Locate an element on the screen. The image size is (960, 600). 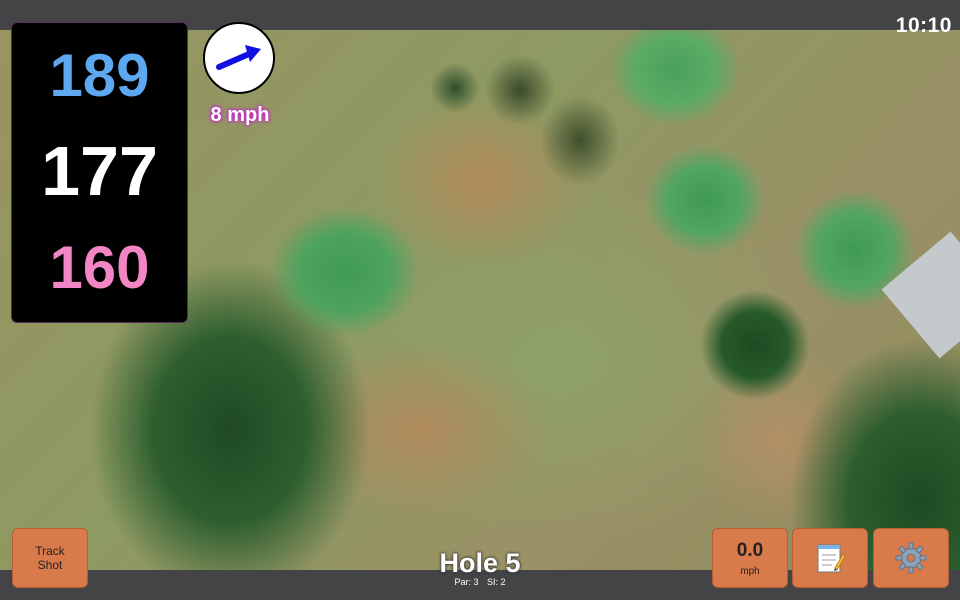
hole-par: Par: 3 is located at coordinates (466, 582).